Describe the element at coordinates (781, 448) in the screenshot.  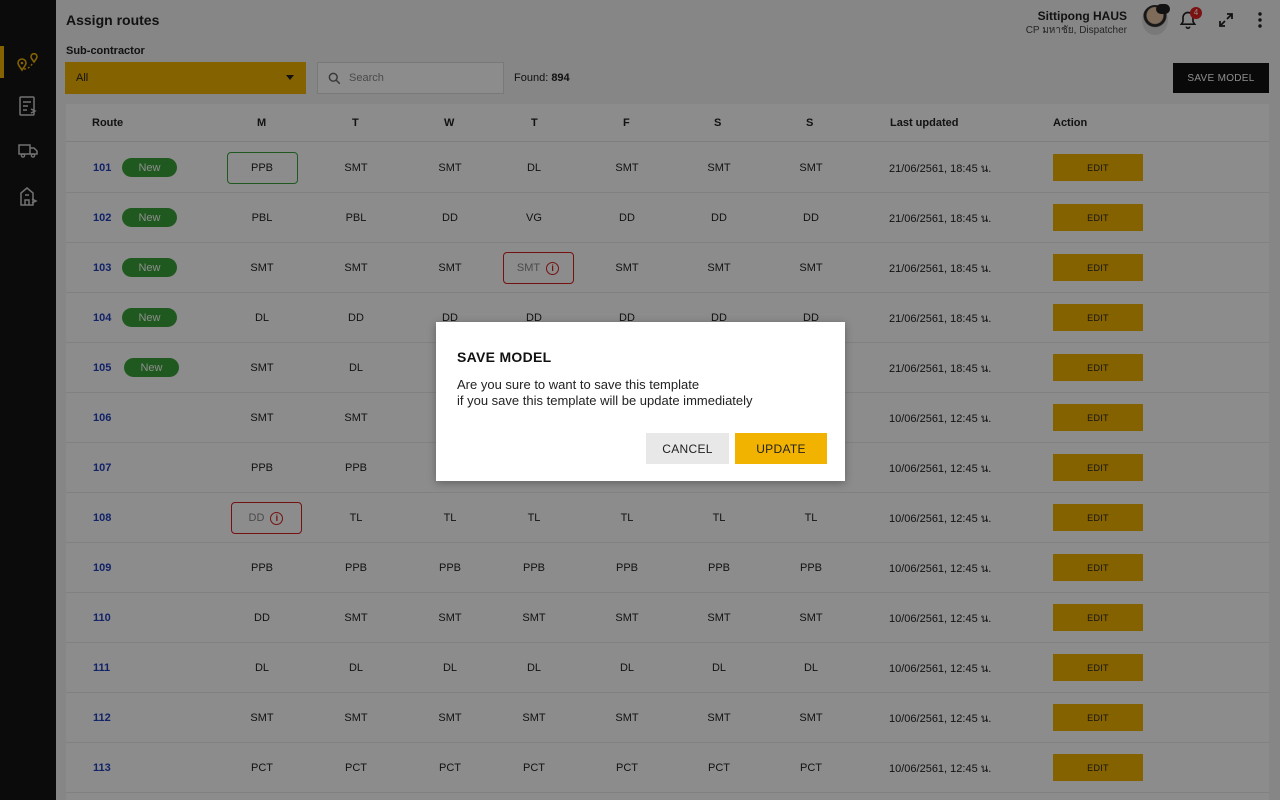
I see `update-button: UPDATE` at that location.